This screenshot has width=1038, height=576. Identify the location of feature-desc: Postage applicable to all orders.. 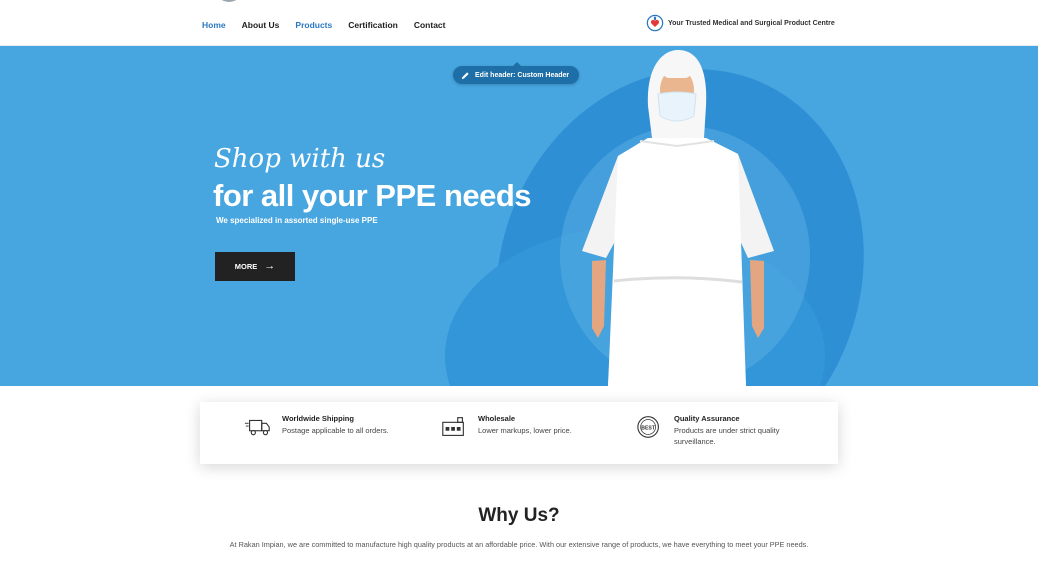
(335, 430).